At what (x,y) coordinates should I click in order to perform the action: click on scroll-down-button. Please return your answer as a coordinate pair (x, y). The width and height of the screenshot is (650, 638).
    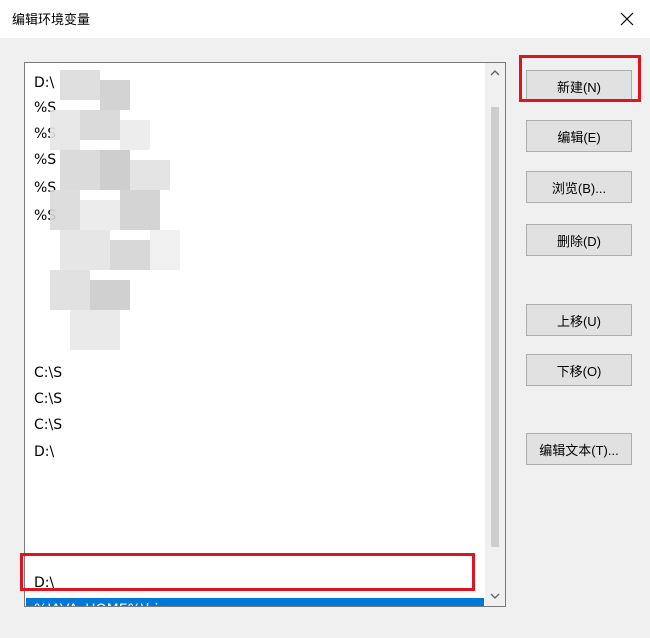
    Looking at the image, I should click on (495, 596).